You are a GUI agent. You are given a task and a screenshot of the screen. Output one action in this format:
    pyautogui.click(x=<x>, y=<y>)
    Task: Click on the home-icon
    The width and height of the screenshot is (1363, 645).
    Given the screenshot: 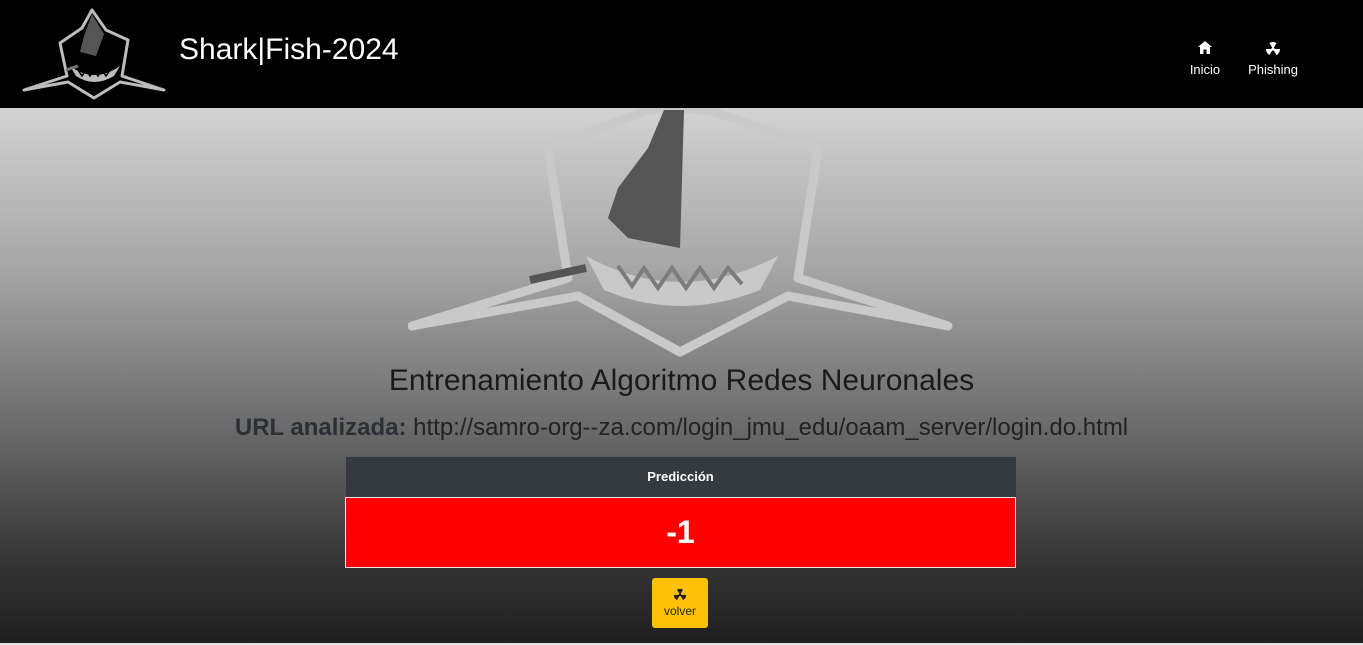 What is the action you would take?
    pyautogui.click(x=1205, y=47)
    